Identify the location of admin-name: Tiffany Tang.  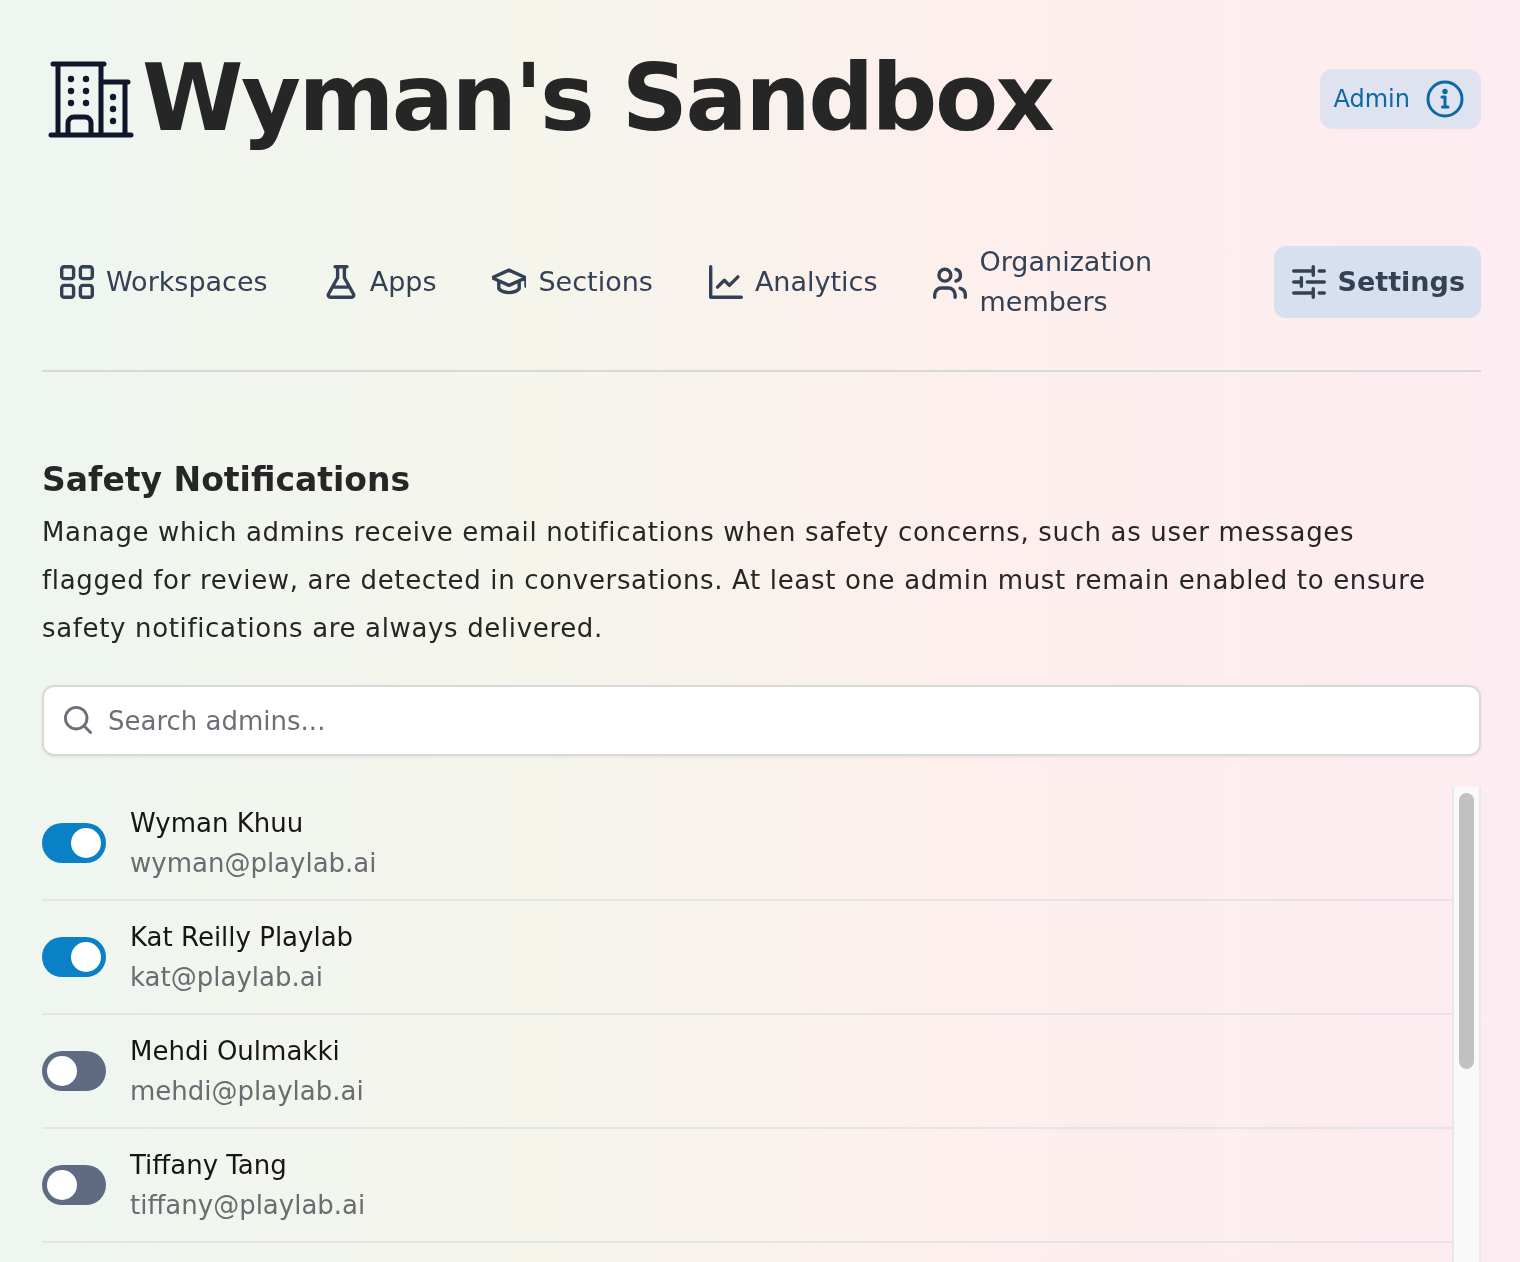
(209, 1165).